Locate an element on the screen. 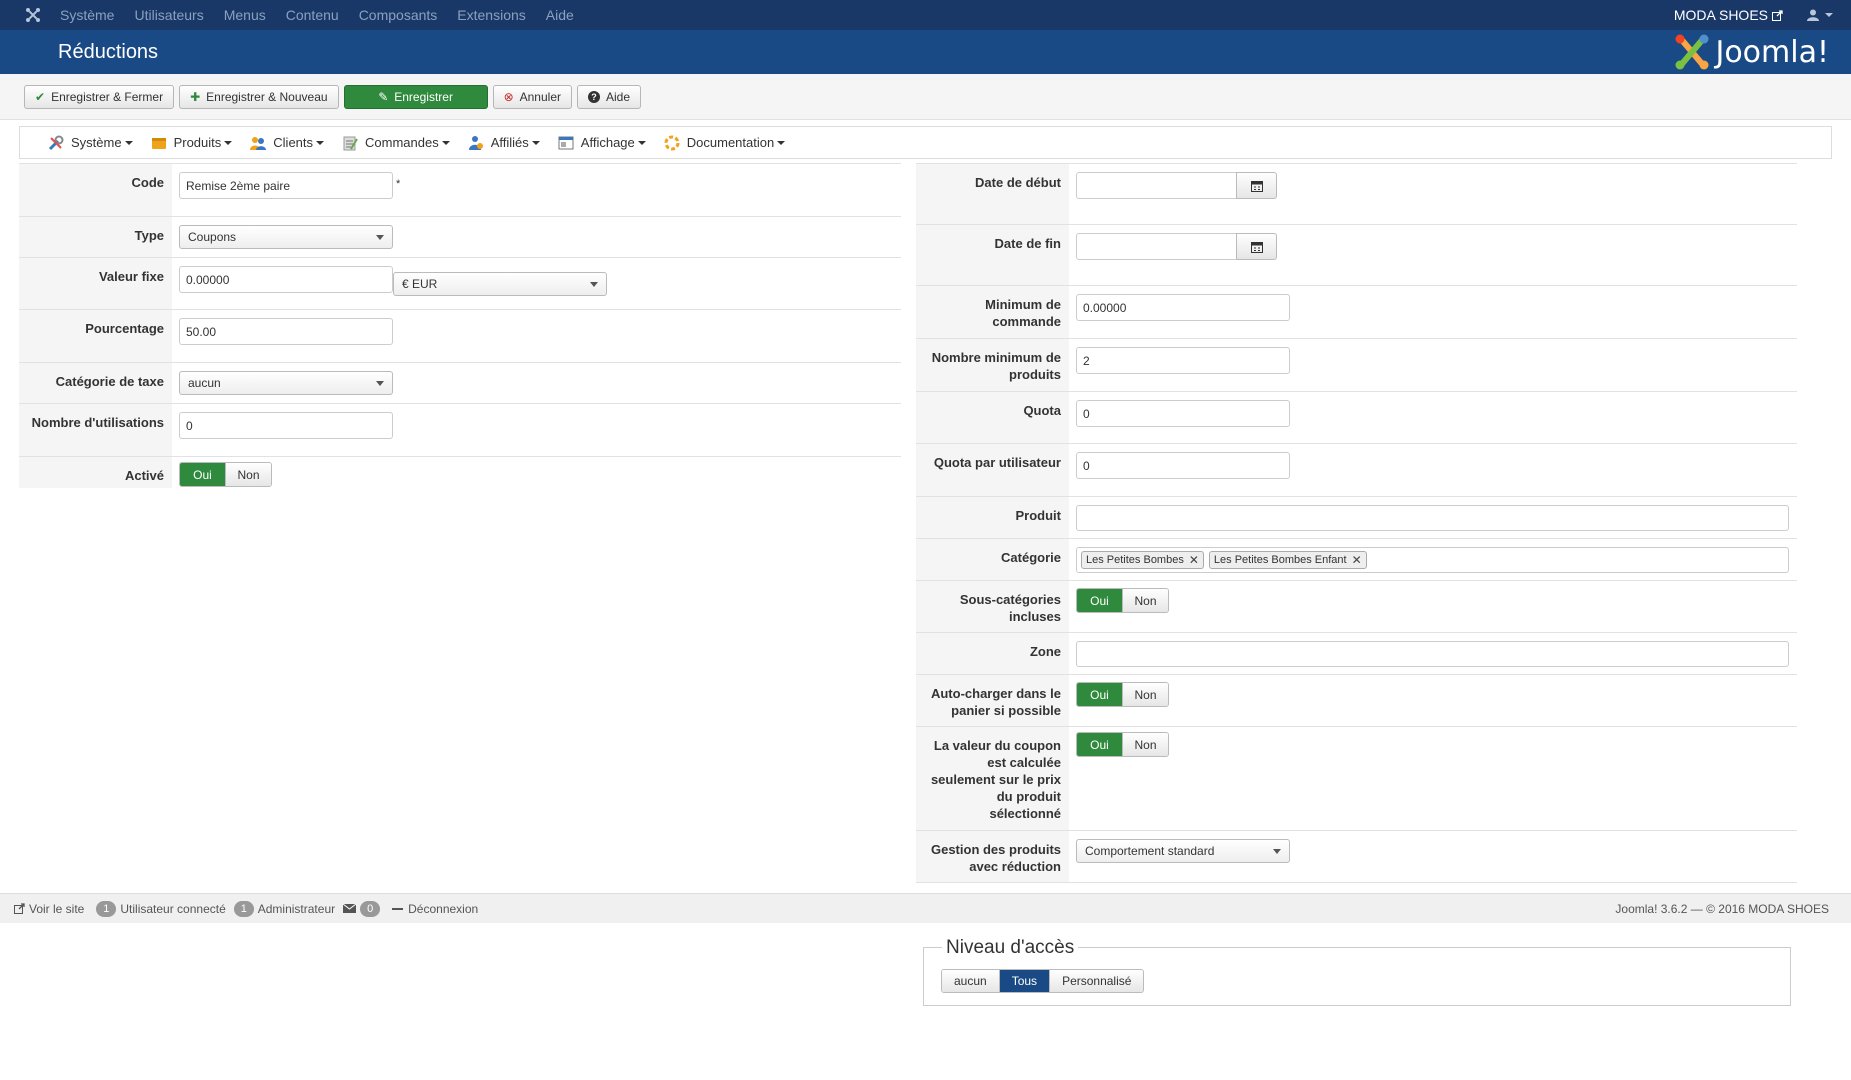 The height and width of the screenshot is (1080, 1851). auto-charger-no-button: Non is located at coordinates (1145, 694).